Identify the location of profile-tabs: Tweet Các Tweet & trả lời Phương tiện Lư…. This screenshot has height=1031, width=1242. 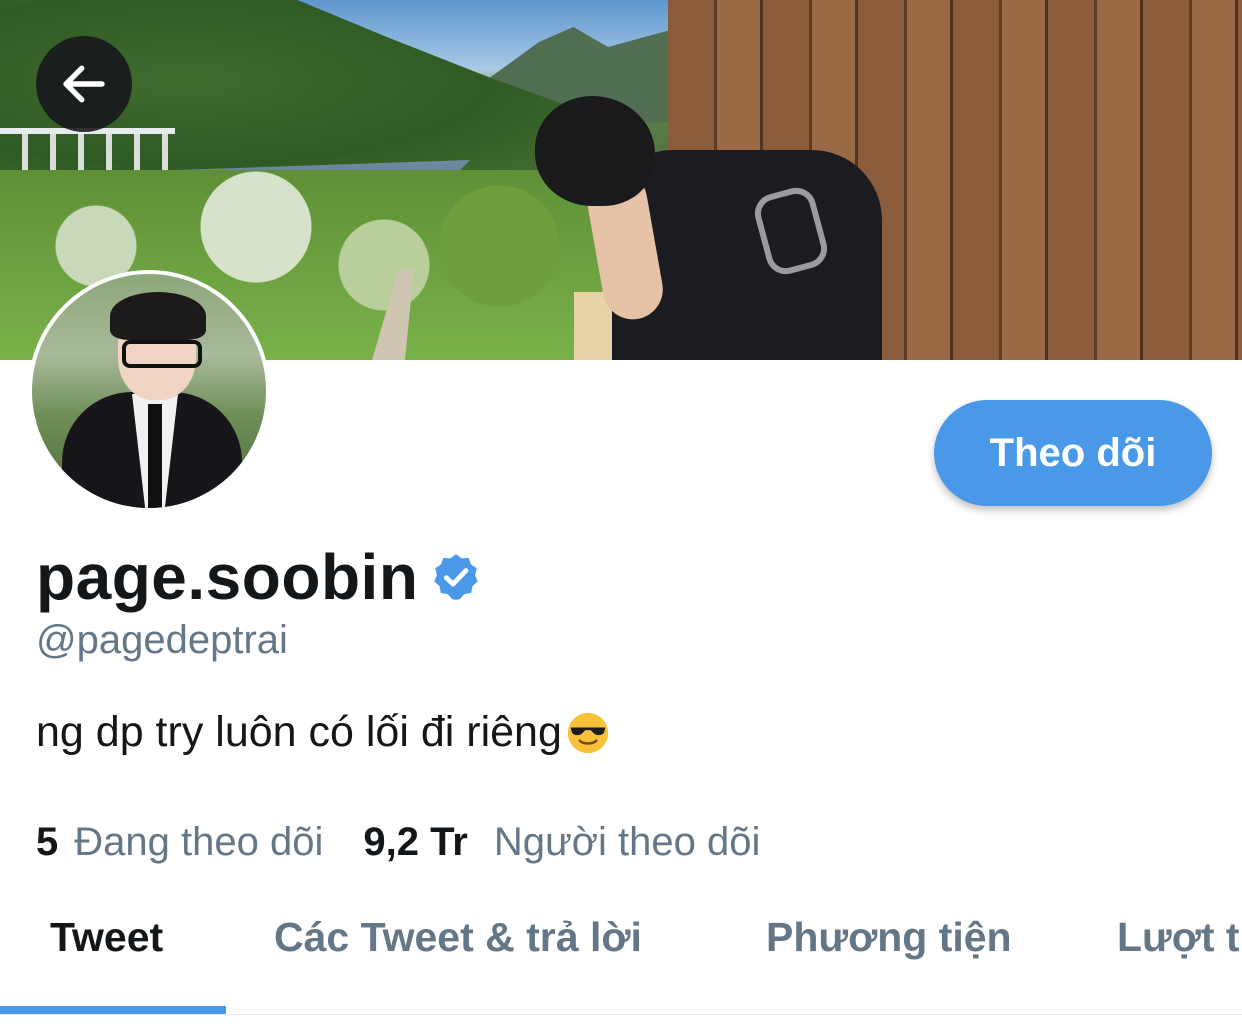
(621, 955).